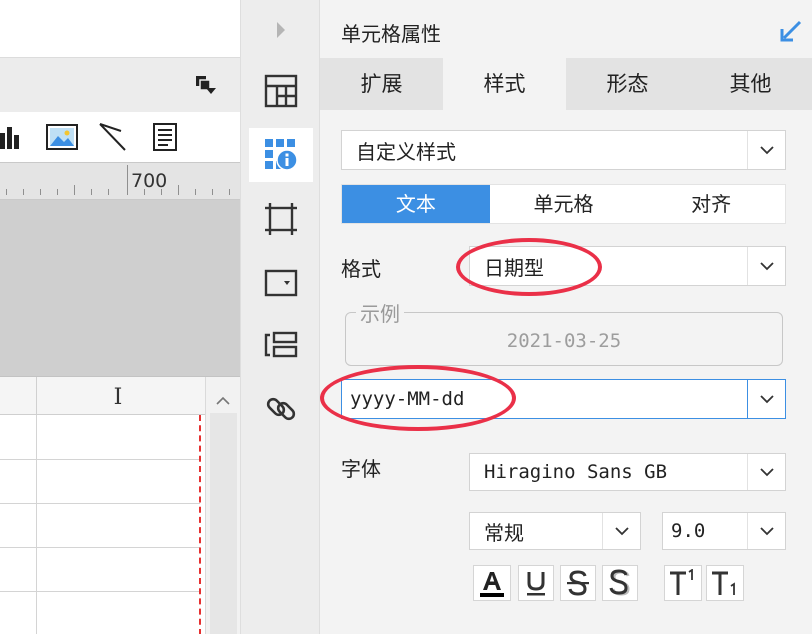  I want to click on toolbar-band, so click(120, 85).